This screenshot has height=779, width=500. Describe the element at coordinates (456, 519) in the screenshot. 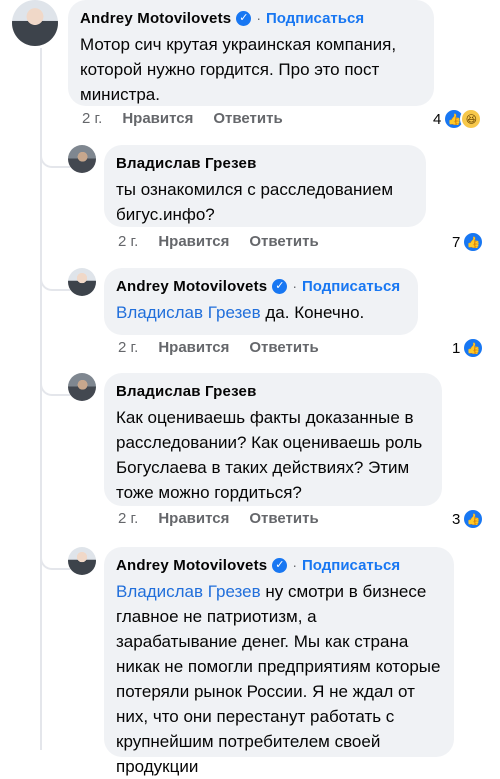

I see `reaction-count: 3` at that location.